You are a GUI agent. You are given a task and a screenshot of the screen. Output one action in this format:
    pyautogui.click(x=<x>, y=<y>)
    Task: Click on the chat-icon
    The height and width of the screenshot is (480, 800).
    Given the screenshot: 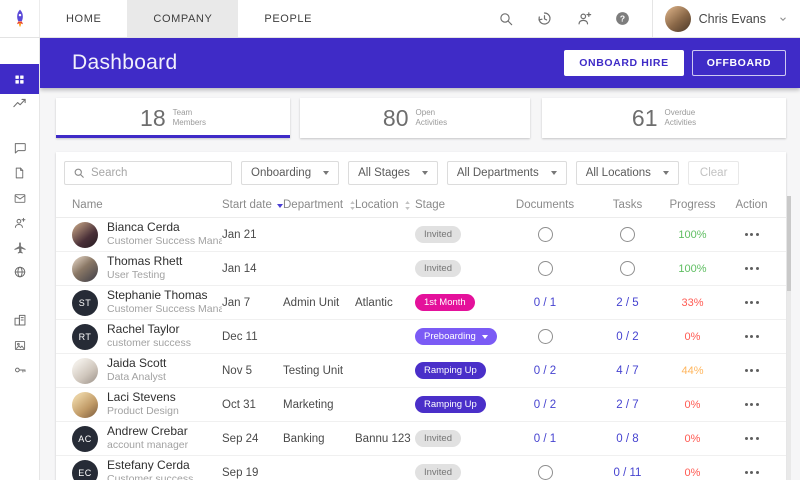 What is the action you would take?
    pyautogui.click(x=20, y=148)
    